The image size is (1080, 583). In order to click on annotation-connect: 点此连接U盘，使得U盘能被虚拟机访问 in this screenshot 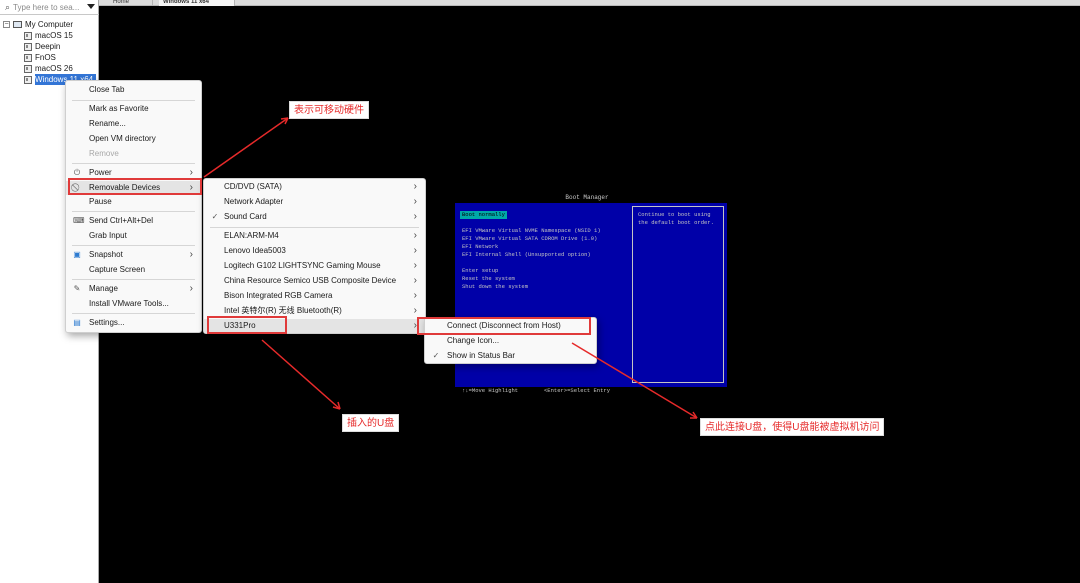, I will do `click(792, 427)`.